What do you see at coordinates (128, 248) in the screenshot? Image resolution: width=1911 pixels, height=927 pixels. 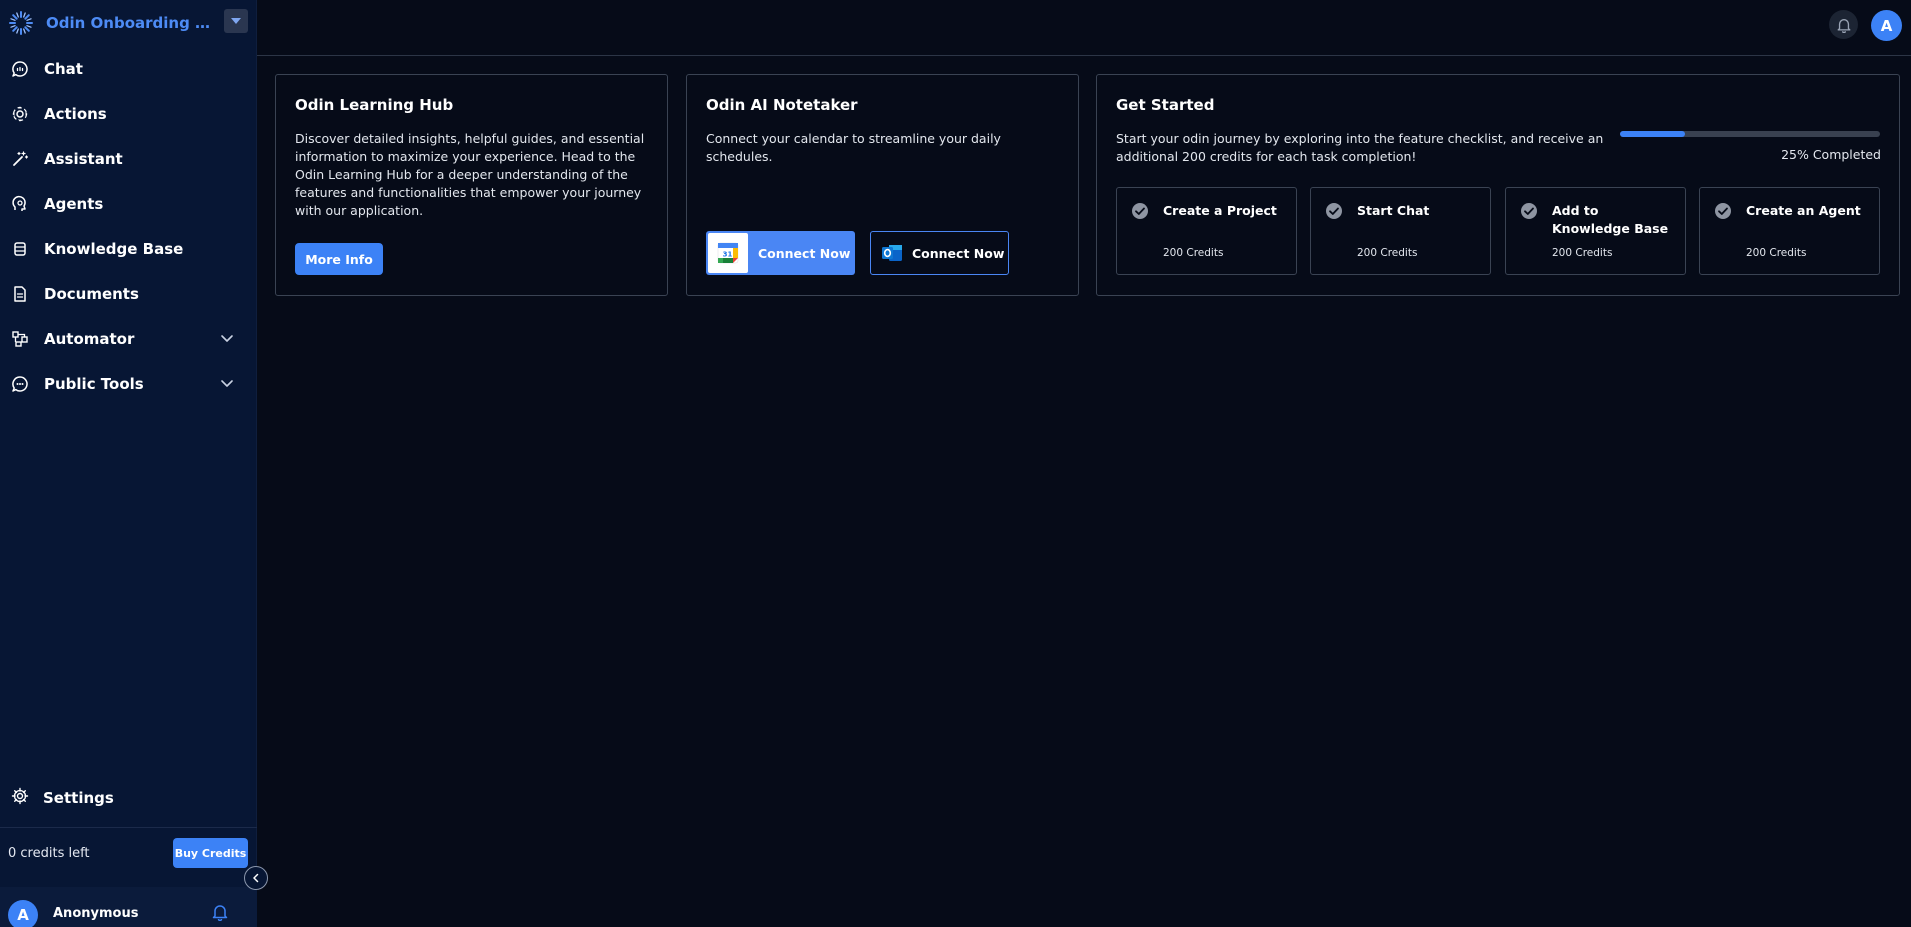 I see `sidebar-item-knowledge-base: Knowledge Base` at bounding box center [128, 248].